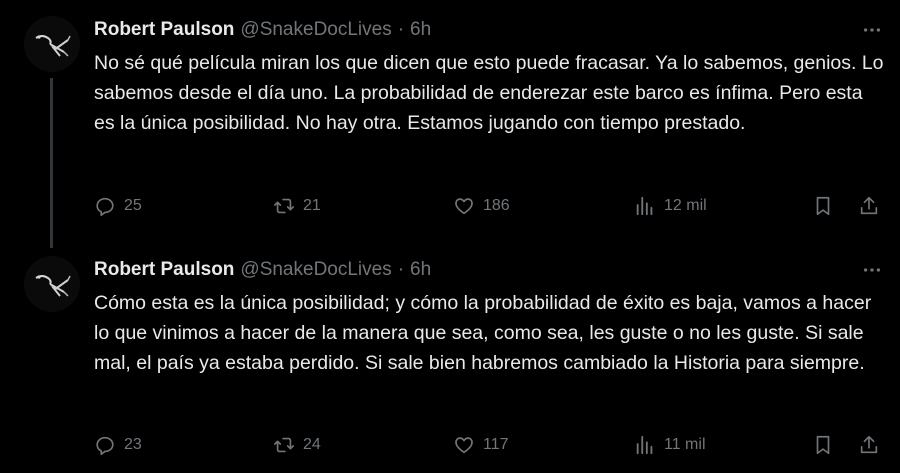 The image size is (900, 473). What do you see at coordinates (685, 205) in the screenshot?
I see `views-count: 12 mil` at bounding box center [685, 205].